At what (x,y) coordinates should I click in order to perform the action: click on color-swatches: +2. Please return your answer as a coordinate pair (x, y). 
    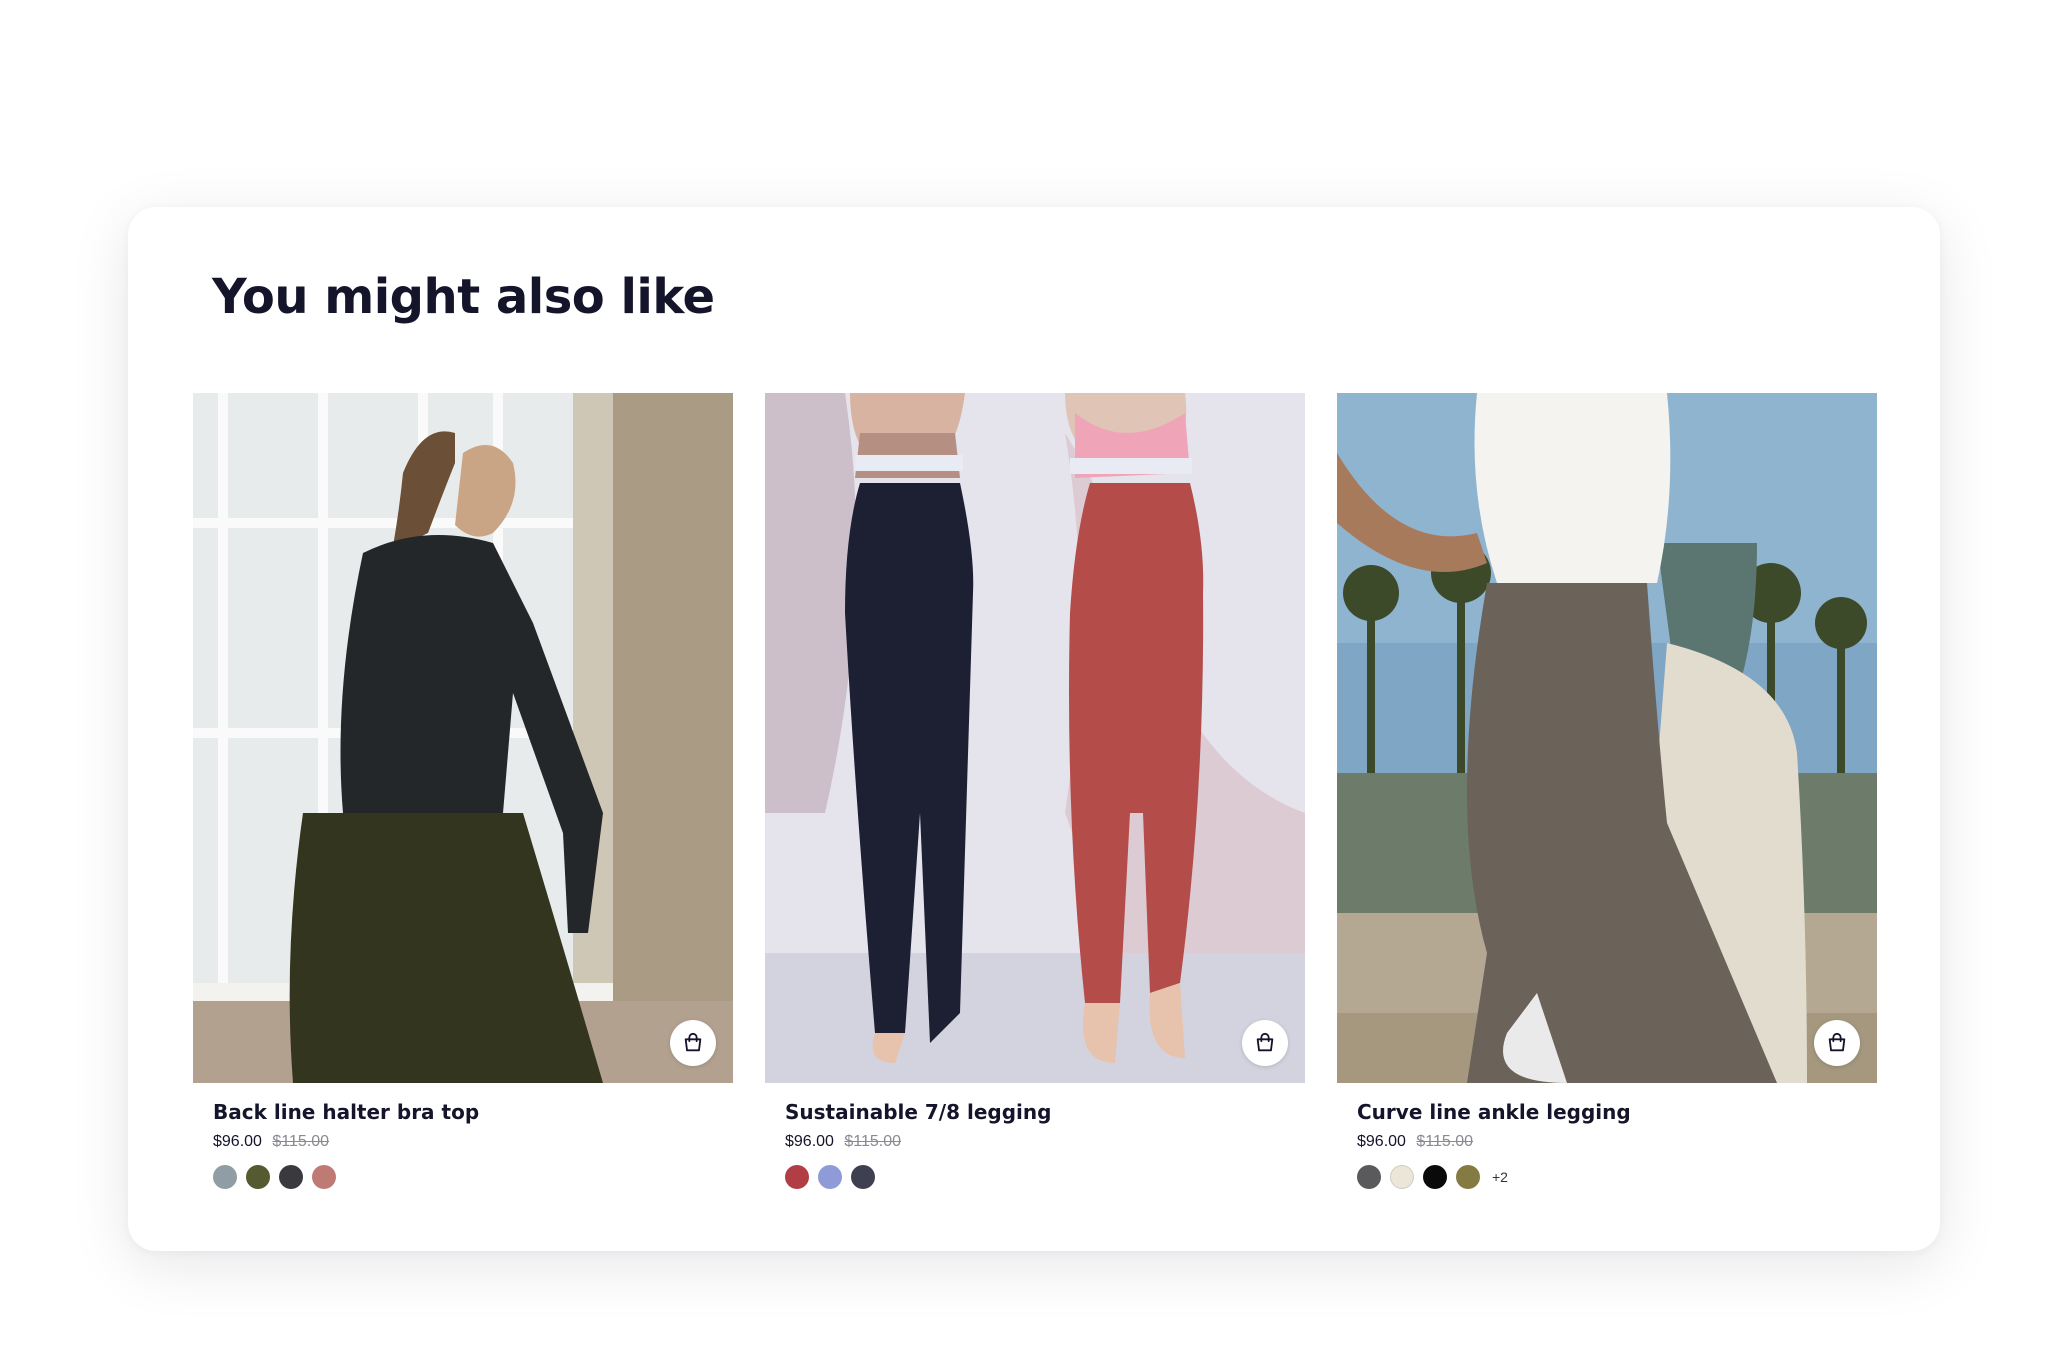
    Looking at the image, I should click on (1617, 1177).